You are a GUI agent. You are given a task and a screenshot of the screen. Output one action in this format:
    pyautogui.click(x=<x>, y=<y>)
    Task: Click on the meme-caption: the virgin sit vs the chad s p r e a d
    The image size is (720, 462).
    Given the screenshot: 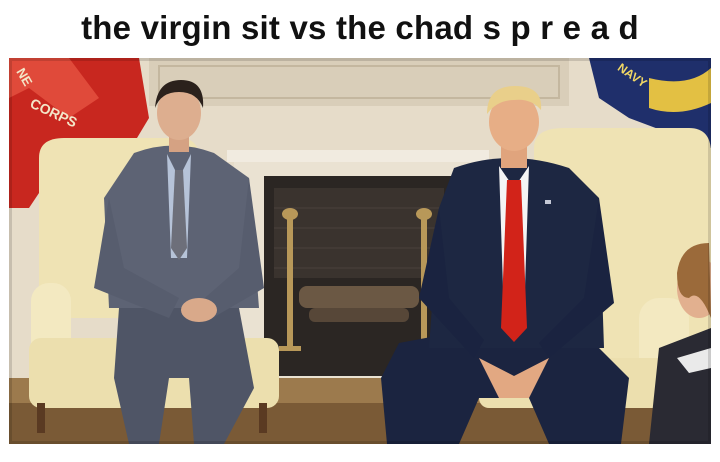 What is the action you would take?
    pyautogui.click(x=360, y=27)
    